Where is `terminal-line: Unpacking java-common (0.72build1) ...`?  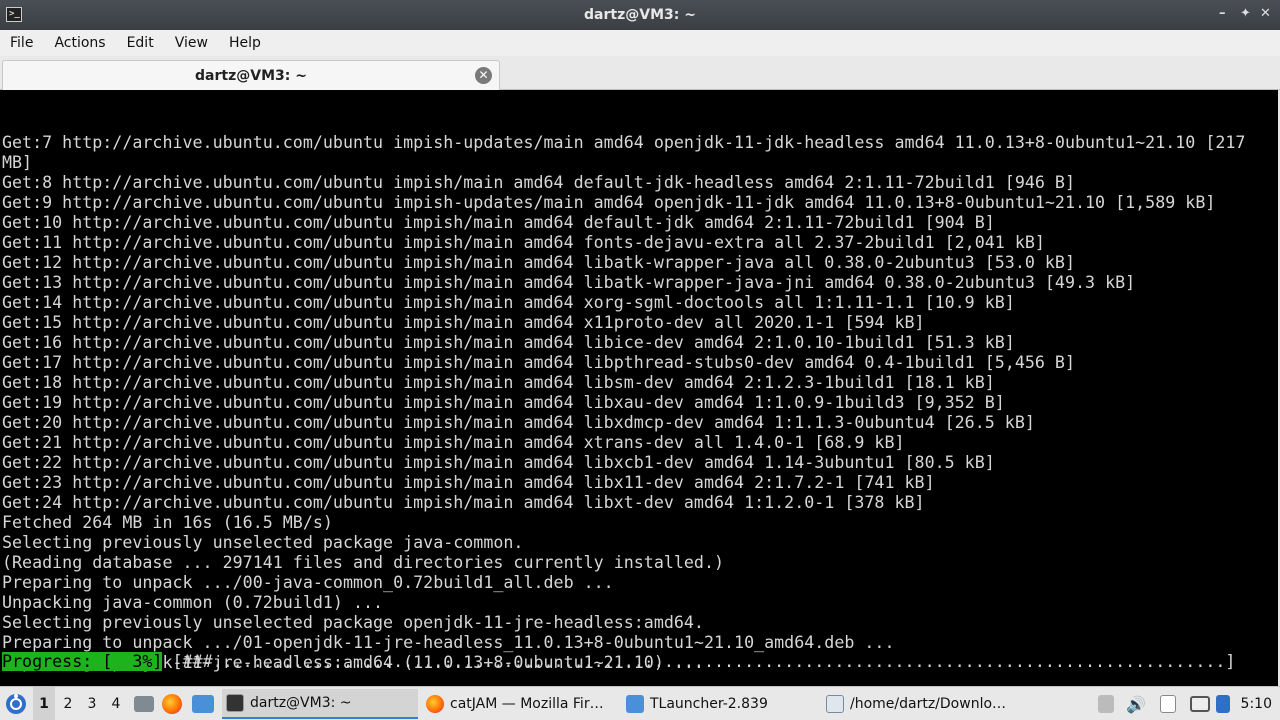
terminal-line: Unpacking java-common (0.72build1) ... is located at coordinates (193, 602).